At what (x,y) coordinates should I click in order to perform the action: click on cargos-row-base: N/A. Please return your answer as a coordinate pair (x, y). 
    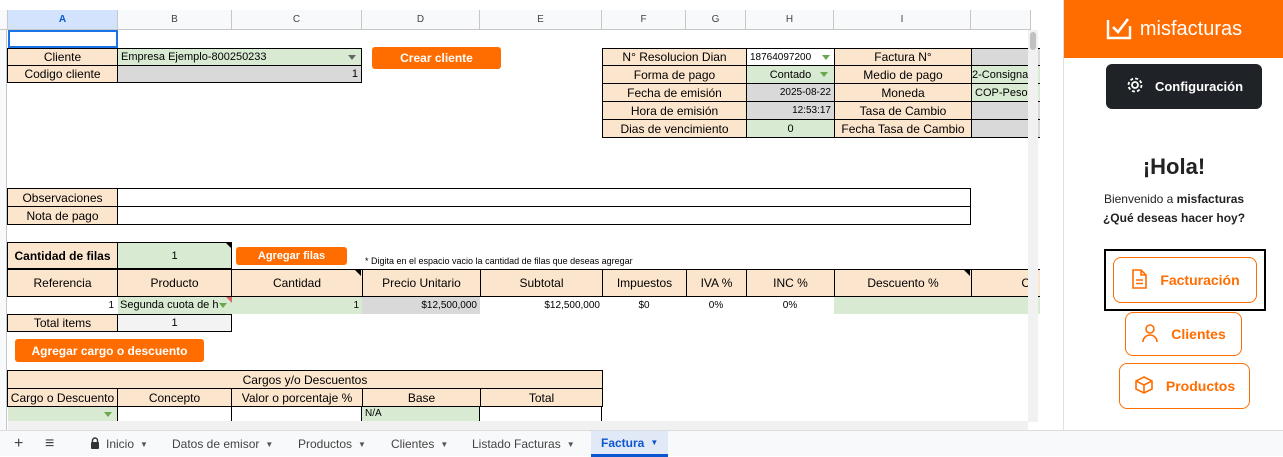
    Looking at the image, I should click on (421, 414).